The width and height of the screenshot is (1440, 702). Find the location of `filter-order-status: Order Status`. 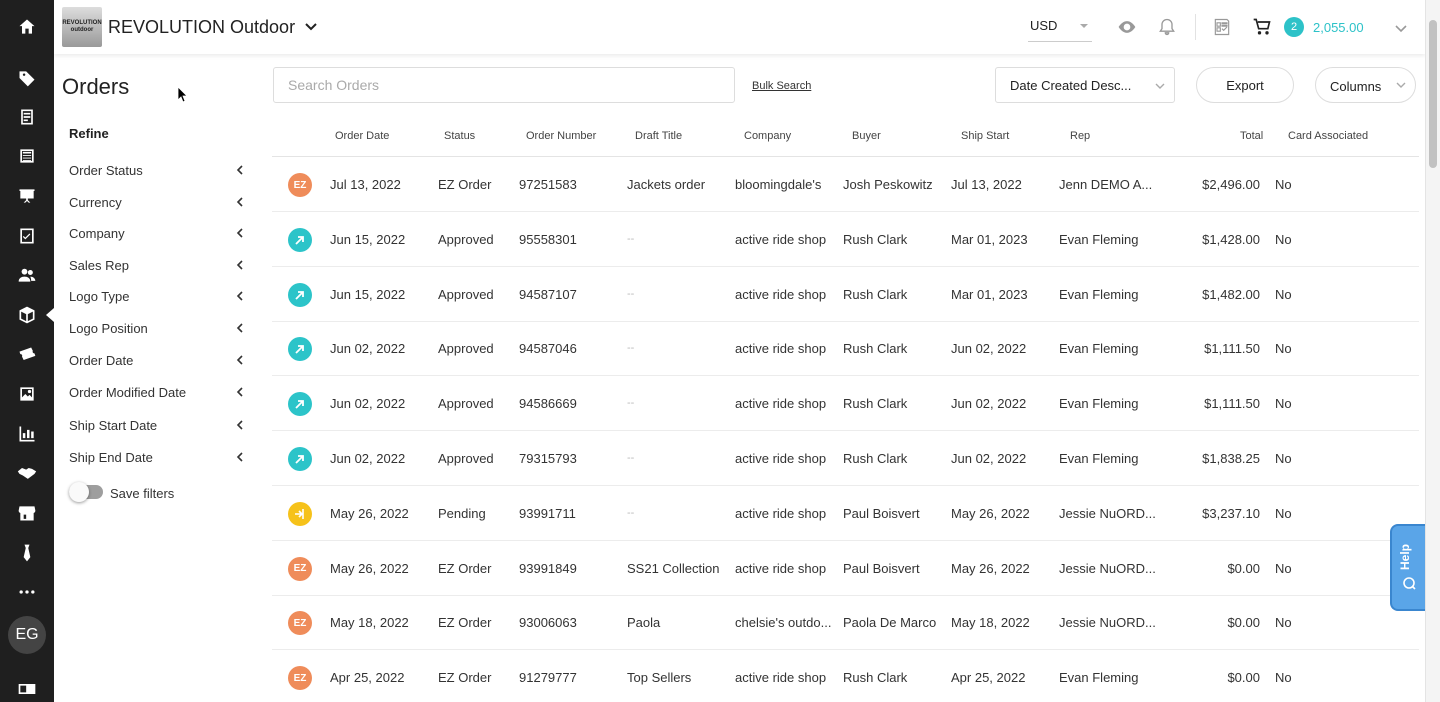

filter-order-status: Order Status is located at coordinates (157, 170).